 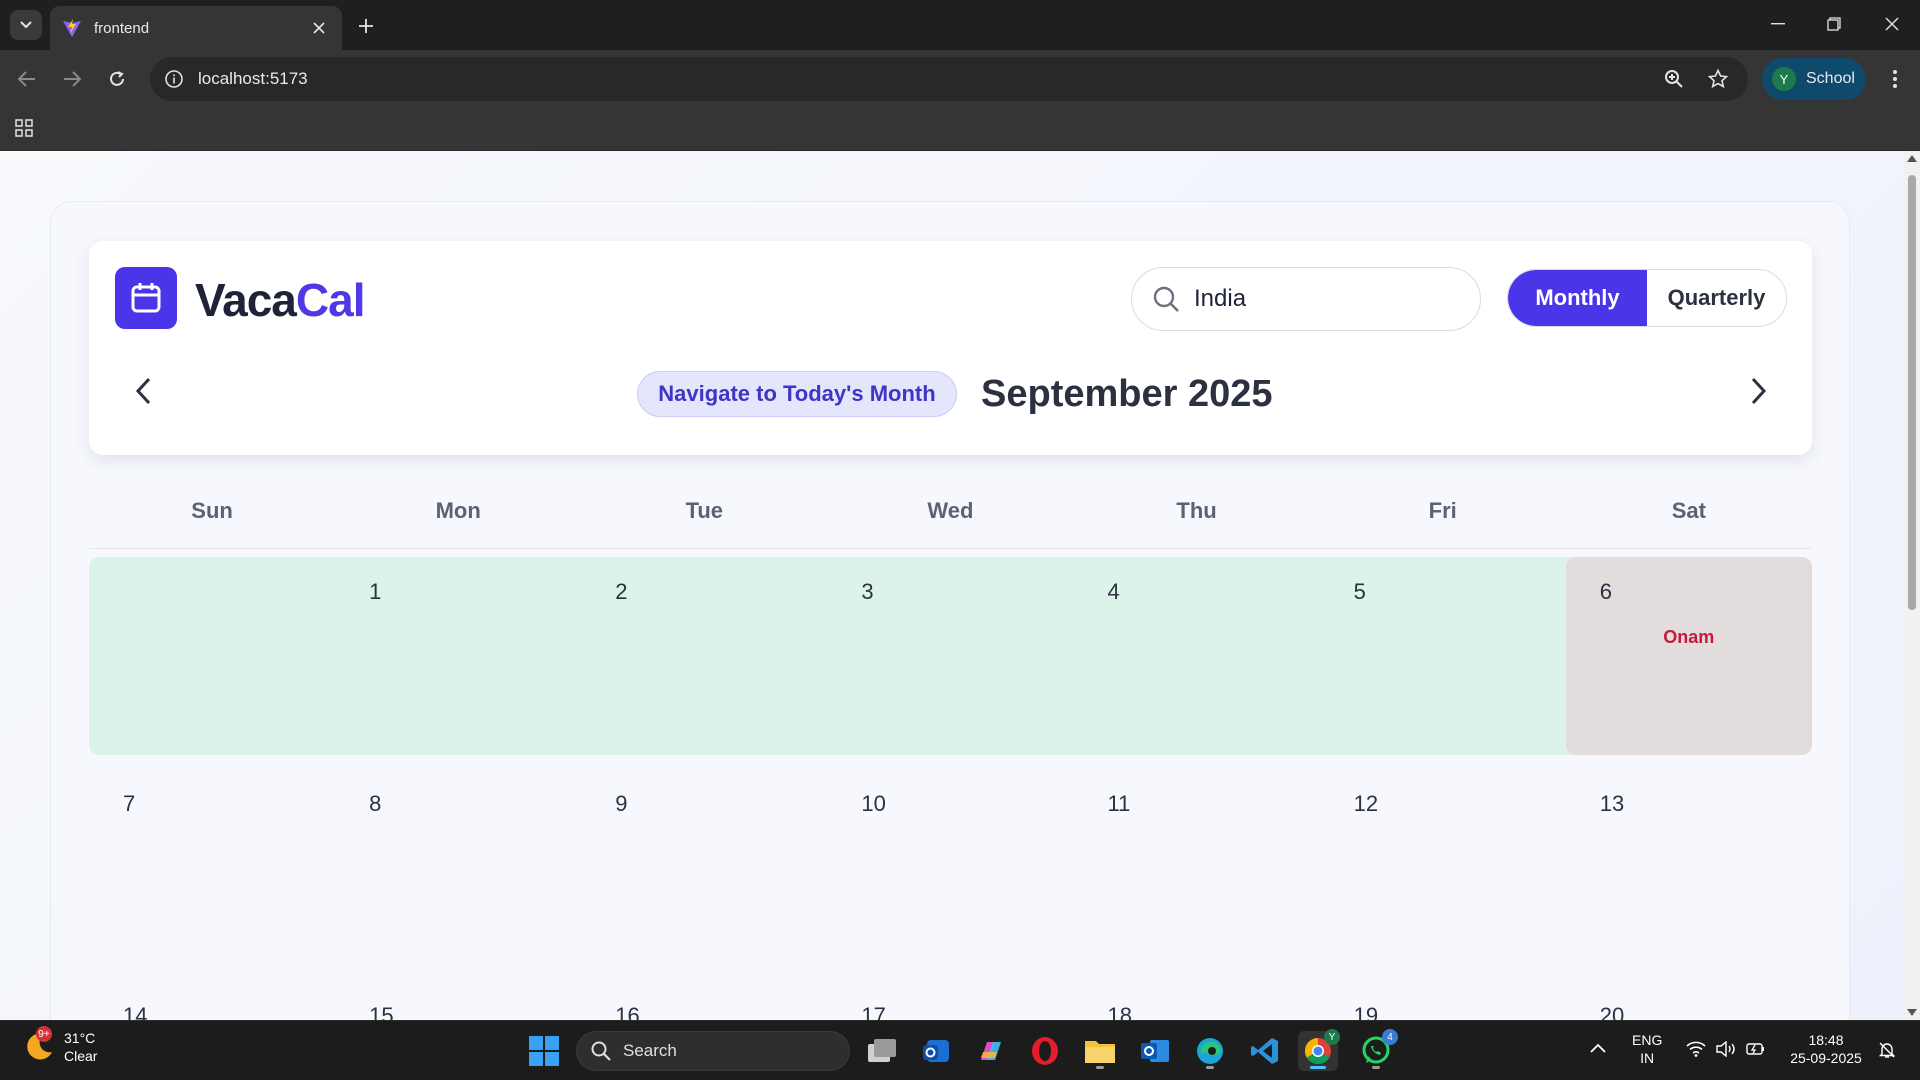 What do you see at coordinates (1443, 1000) in the screenshot?
I see `day-cell: 19` at bounding box center [1443, 1000].